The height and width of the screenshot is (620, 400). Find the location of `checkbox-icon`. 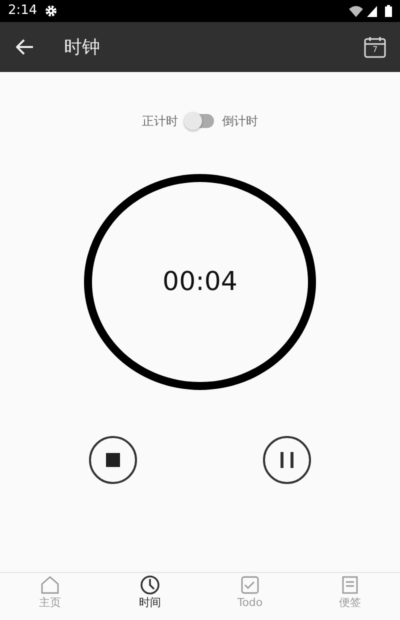

checkbox-icon is located at coordinates (250, 585).